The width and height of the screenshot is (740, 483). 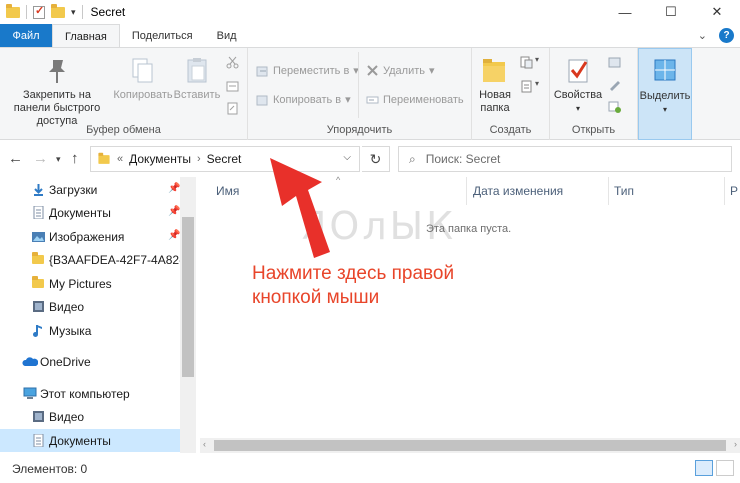 I want to click on back-arrow-icon: ←, so click(x=15, y=158).